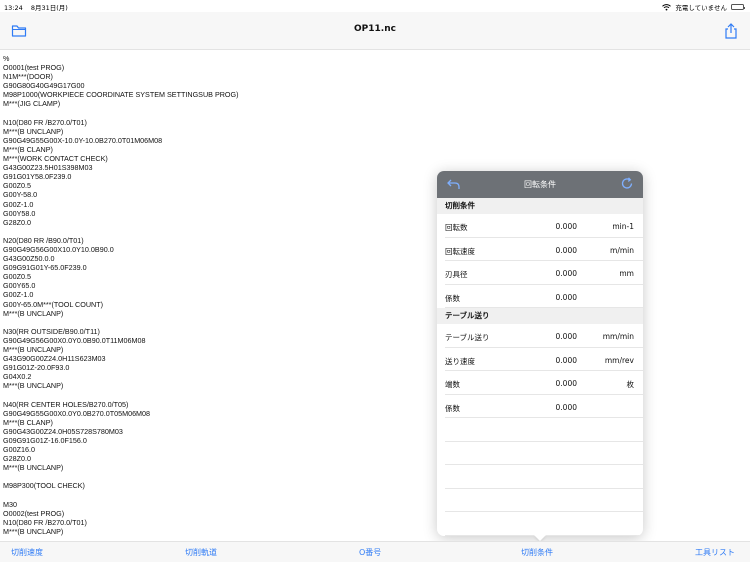  What do you see at coordinates (27, 552) in the screenshot?
I see `tab-cutting-speed: 切削速度` at bounding box center [27, 552].